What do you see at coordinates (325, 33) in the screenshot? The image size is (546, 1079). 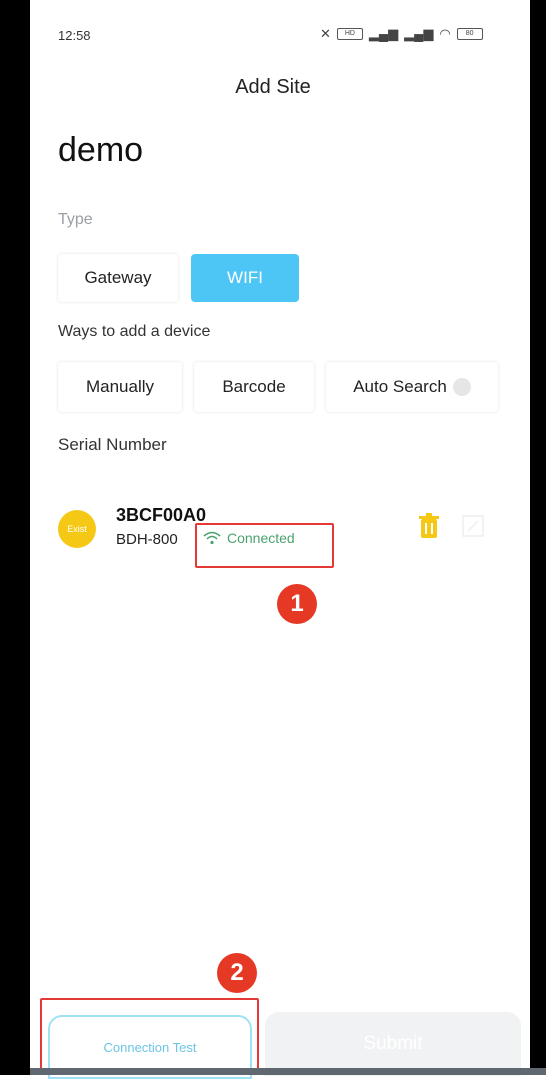 I see `mute-icon: ✕` at bounding box center [325, 33].